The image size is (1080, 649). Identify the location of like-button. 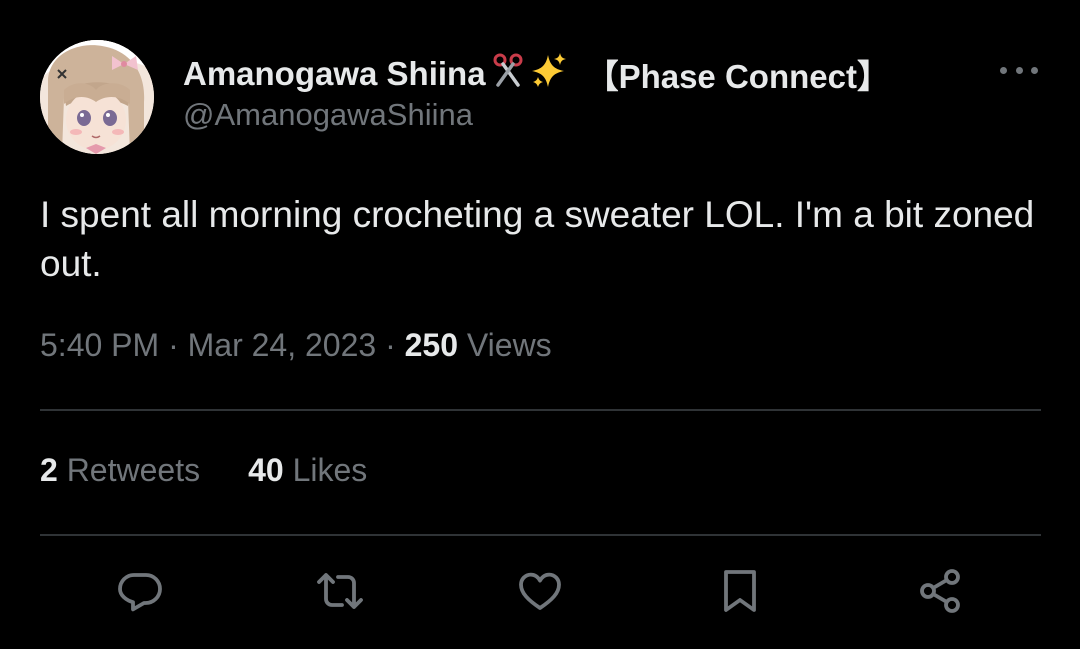
(540, 591).